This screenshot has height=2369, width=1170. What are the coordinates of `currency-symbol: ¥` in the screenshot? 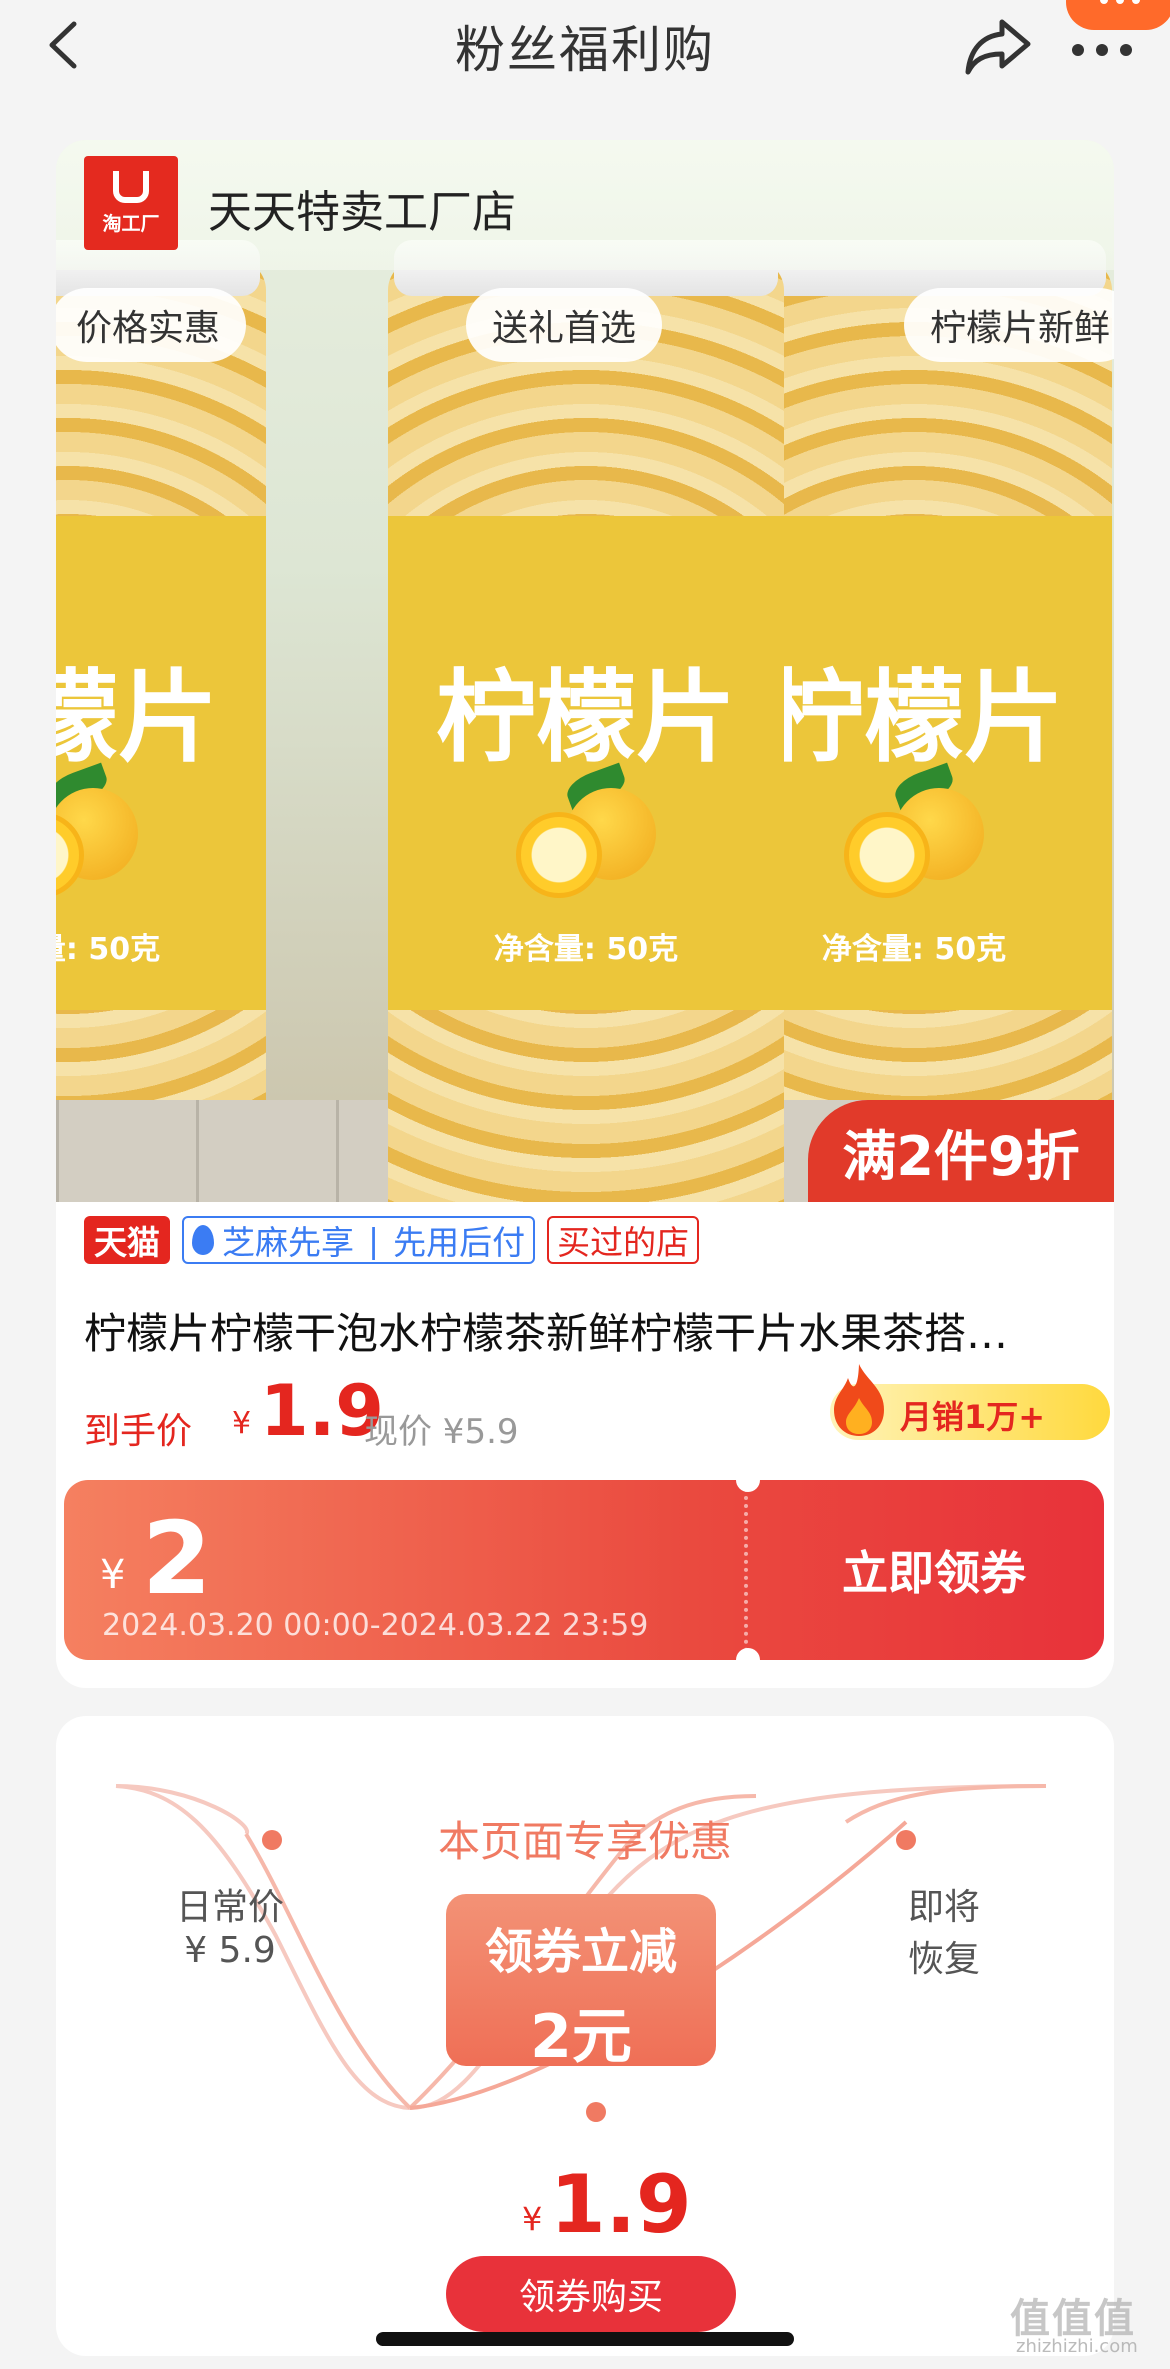 It's located at (242, 1423).